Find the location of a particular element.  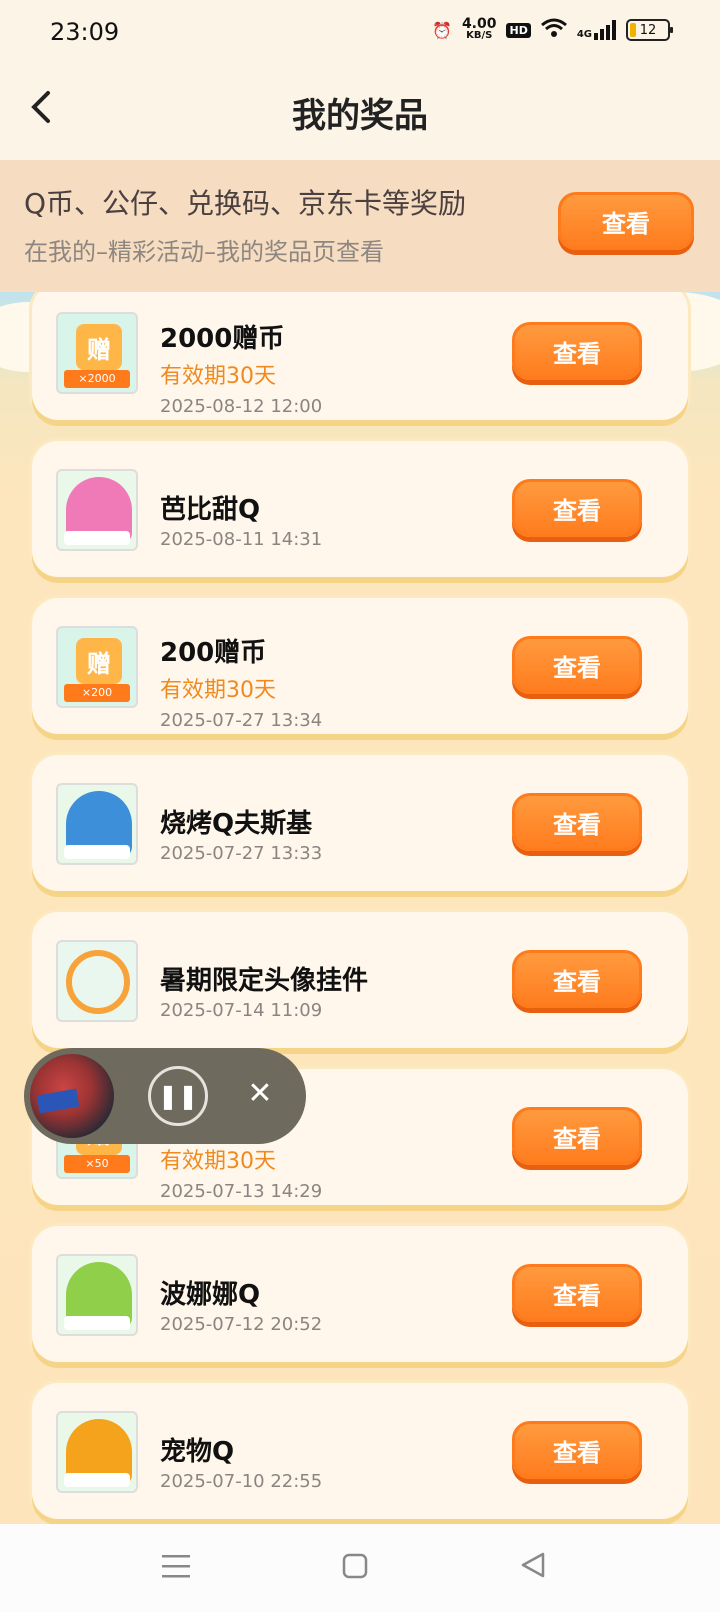

prize-date: 2025-07-12 20:52 is located at coordinates (241, 1324).